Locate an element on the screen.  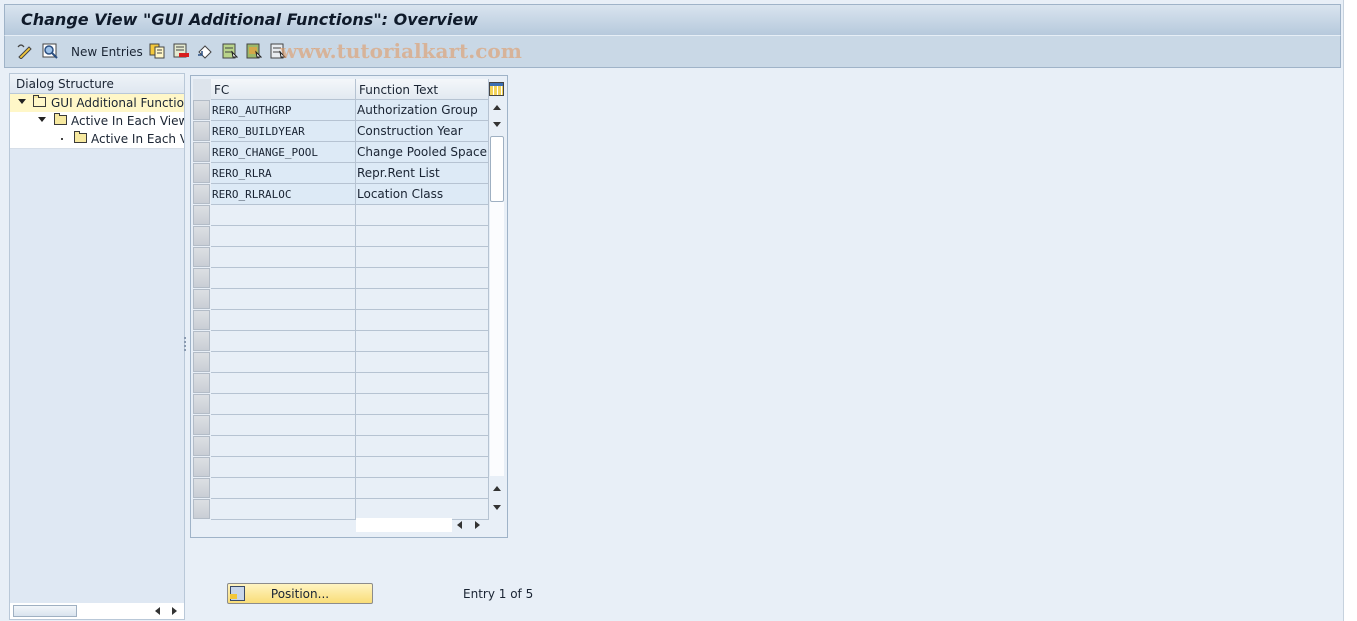
scroll-down-bottom-icon is located at coordinates (497, 507).